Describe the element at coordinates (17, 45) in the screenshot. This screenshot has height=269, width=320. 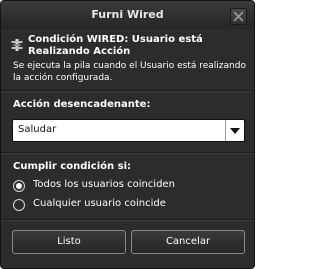
I see `wired-condition-icon` at that location.